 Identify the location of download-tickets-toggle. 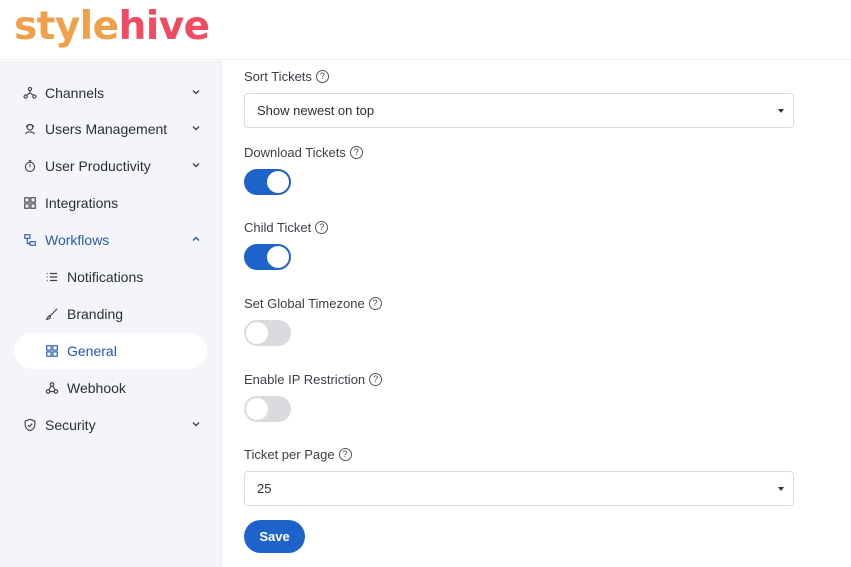
(267, 182).